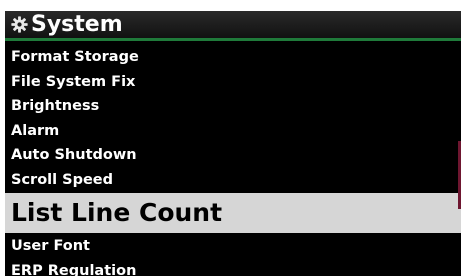 This screenshot has height=276, width=466. What do you see at coordinates (233, 267) in the screenshot?
I see `menu-item-erp-regulation: ERP Regulation` at bounding box center [233, 267].